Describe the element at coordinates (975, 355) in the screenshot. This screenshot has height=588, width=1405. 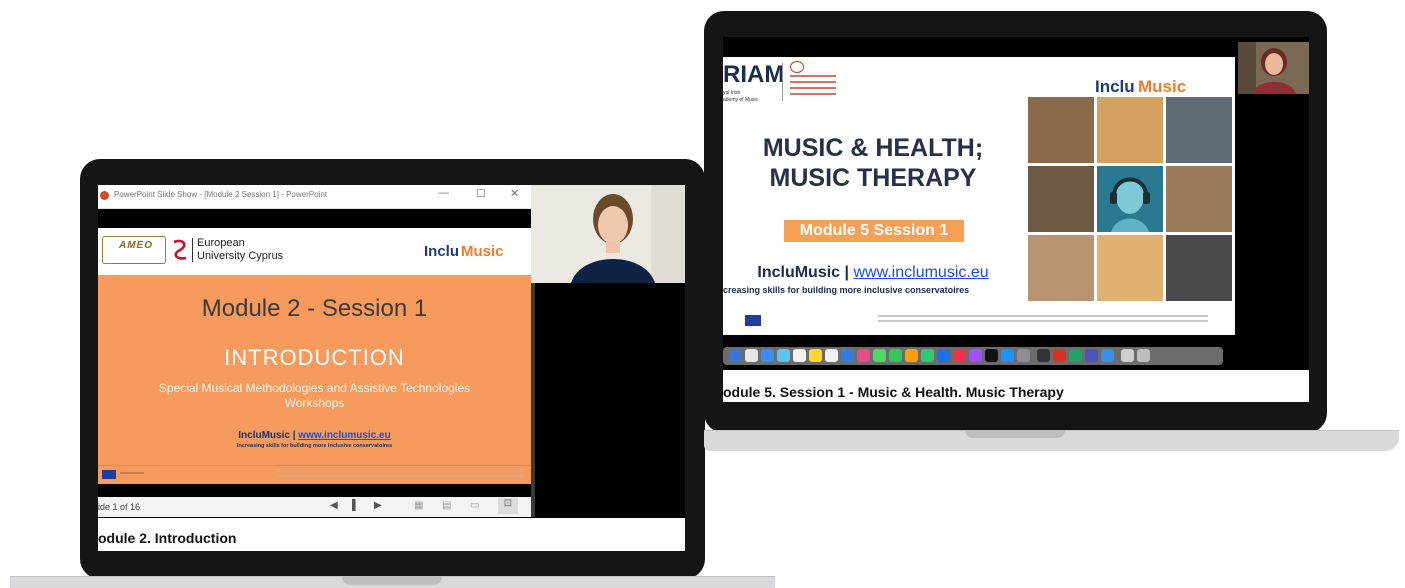
I see `podcasts-icon` at that location.